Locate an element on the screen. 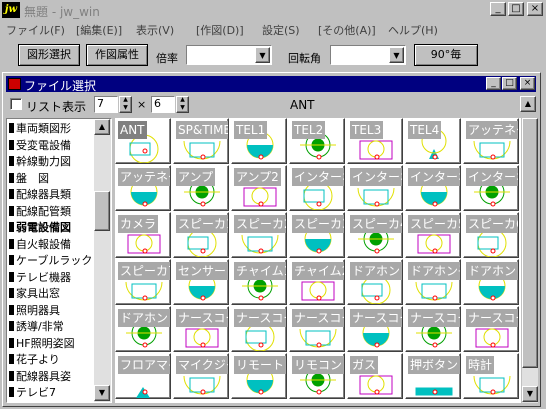  menu-settings: 設定(S) is located at coordinates (281, 30).